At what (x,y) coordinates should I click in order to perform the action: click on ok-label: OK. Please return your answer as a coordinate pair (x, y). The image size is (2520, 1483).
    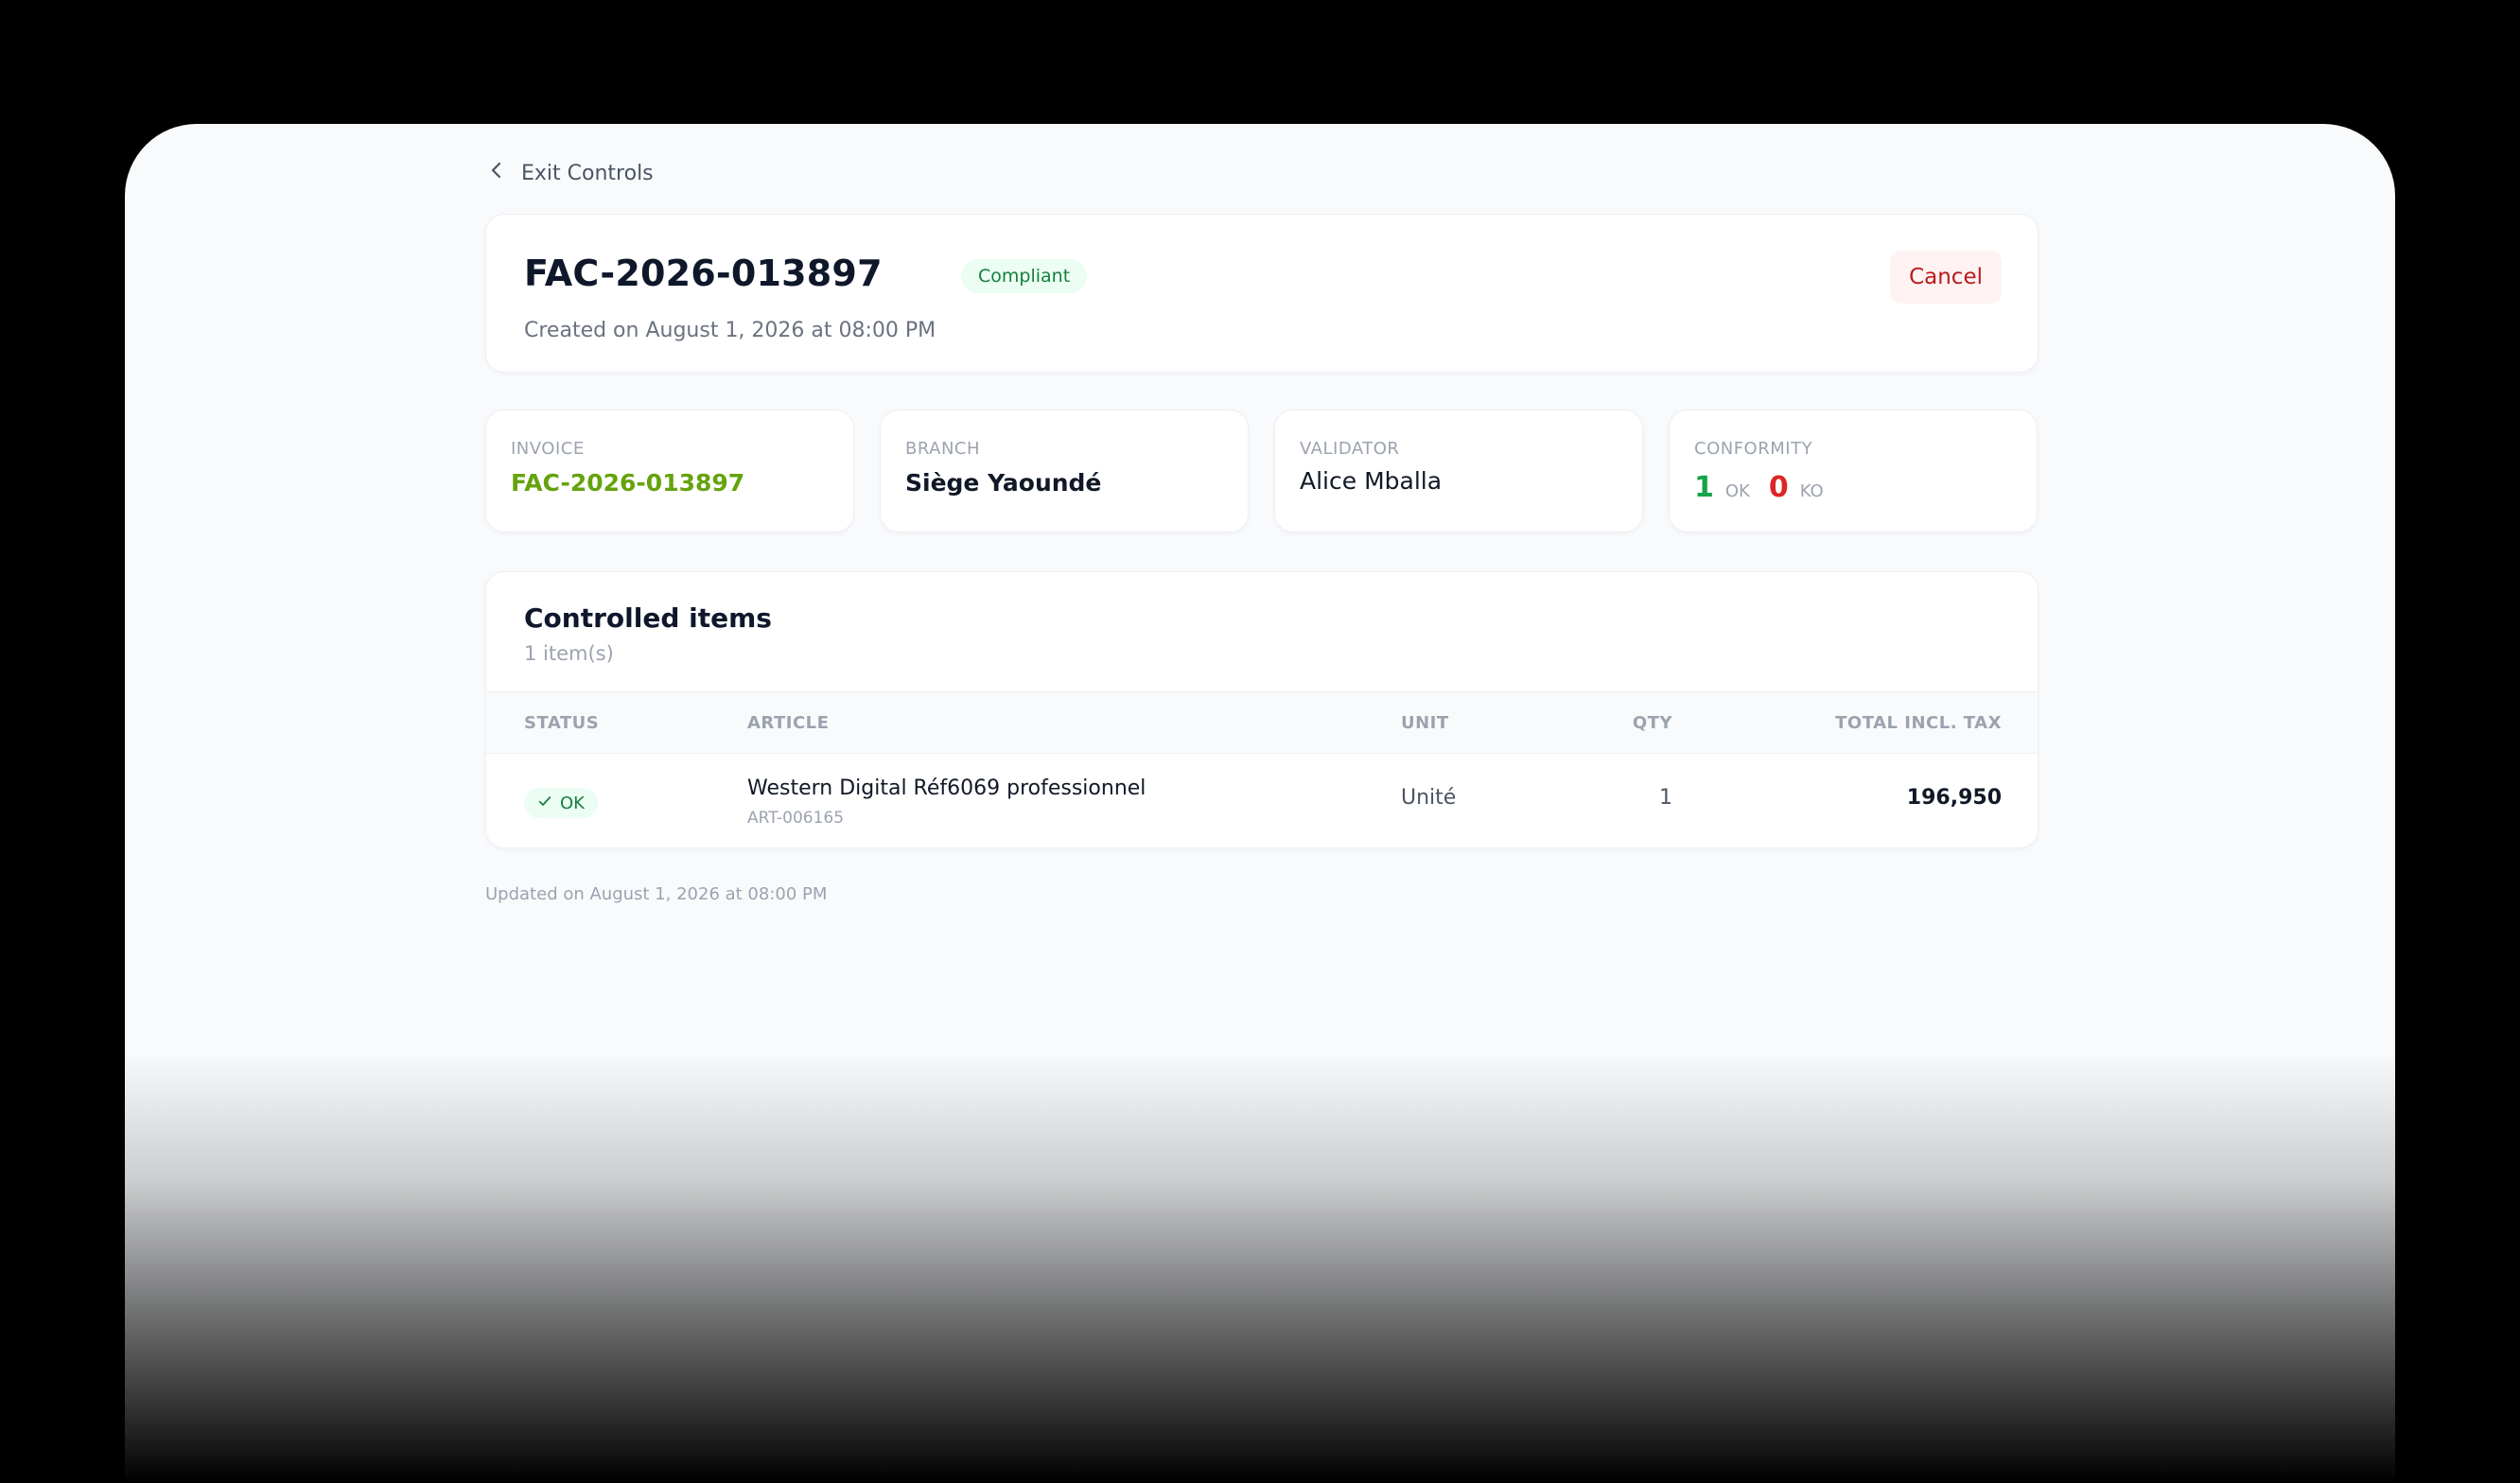
    Looking at the image, I should click on (1737, 491).